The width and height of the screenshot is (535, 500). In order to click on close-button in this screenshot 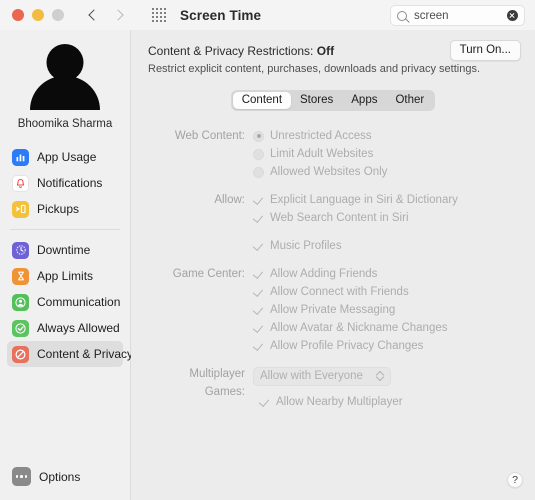, I will do `click(18, 15)`.